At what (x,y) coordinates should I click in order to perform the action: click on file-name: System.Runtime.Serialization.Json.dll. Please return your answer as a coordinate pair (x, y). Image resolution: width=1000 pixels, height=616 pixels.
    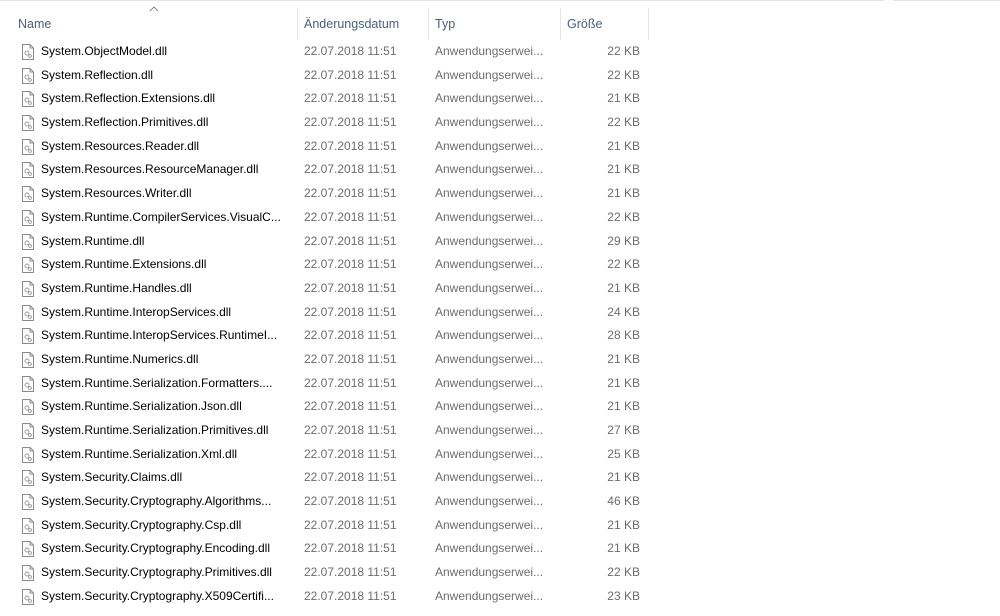
    Looking at the image, I should click on (167, 407).